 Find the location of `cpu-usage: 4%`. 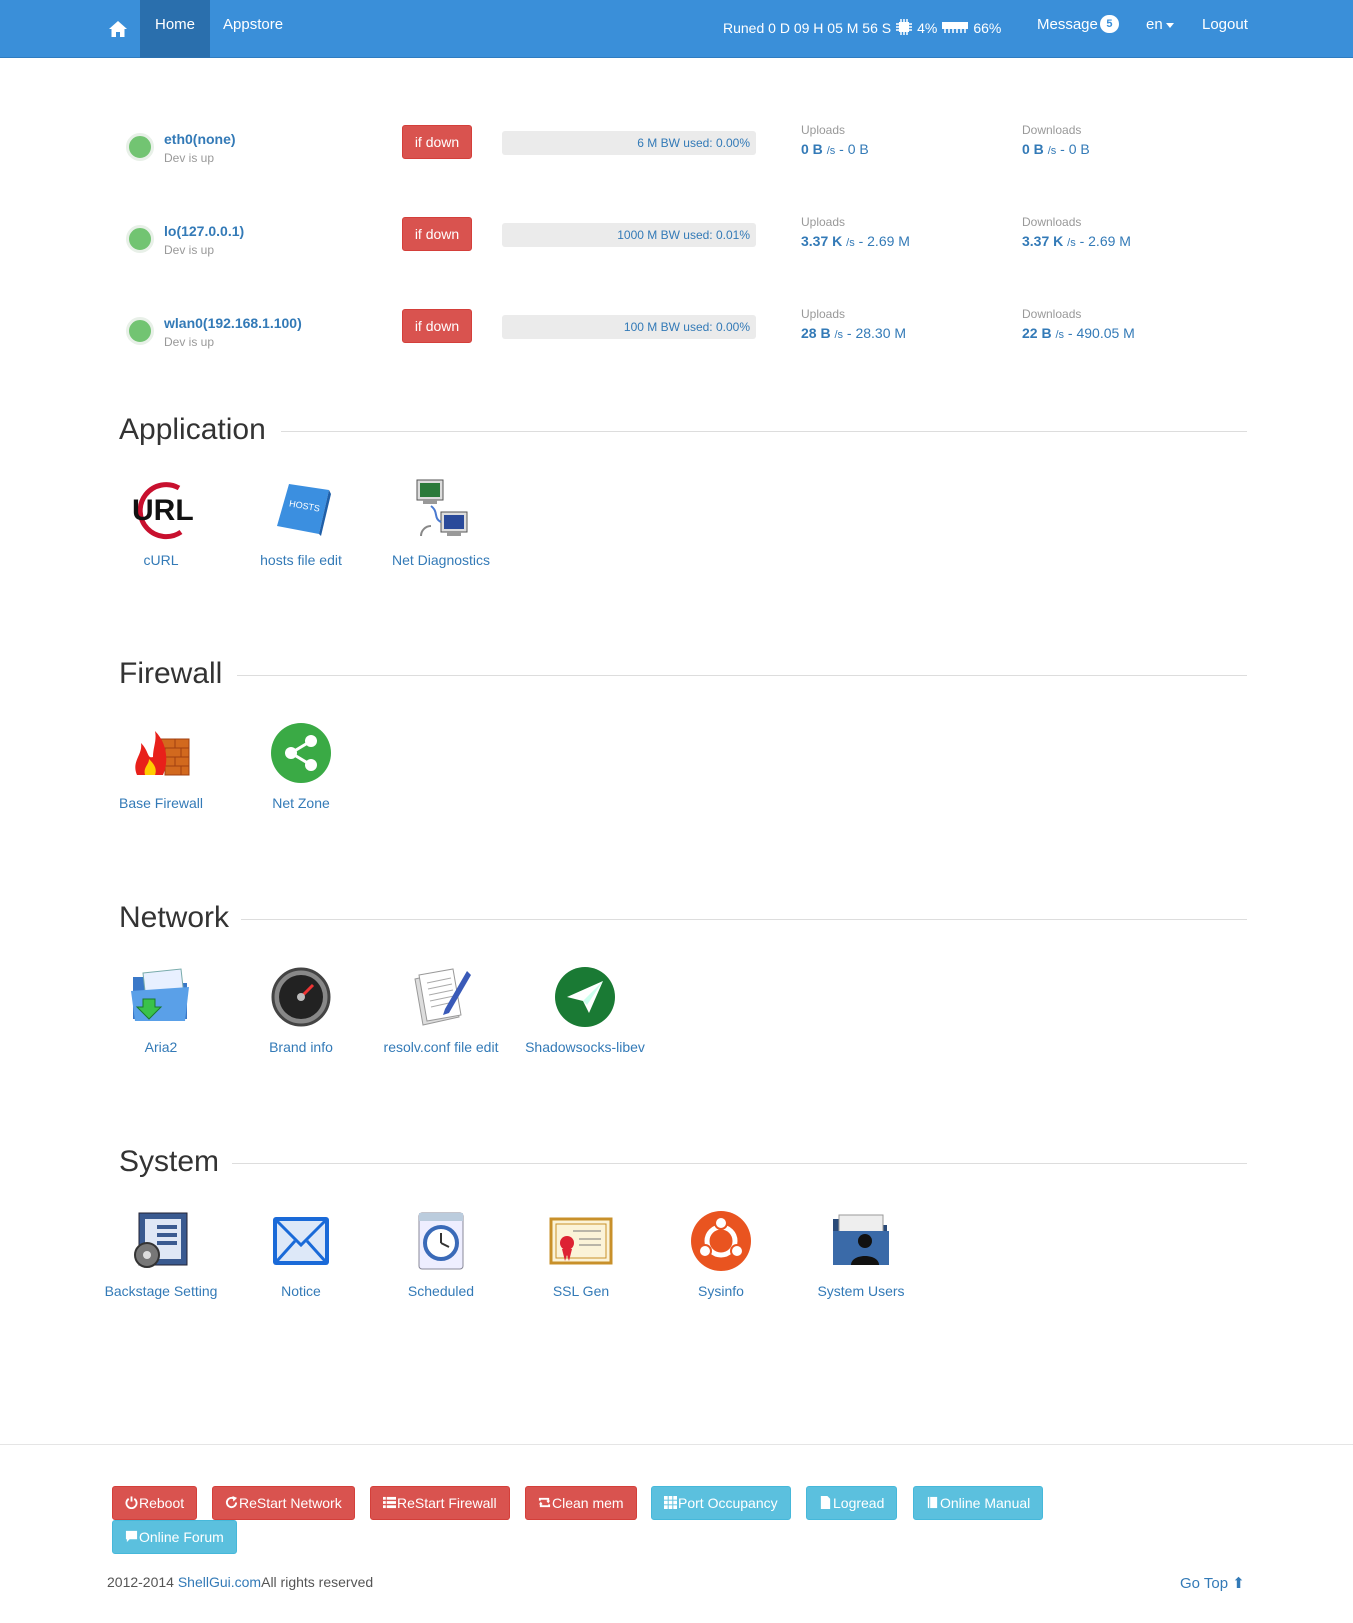

cpu-usage: 4% is located at coordinates (927, 28).